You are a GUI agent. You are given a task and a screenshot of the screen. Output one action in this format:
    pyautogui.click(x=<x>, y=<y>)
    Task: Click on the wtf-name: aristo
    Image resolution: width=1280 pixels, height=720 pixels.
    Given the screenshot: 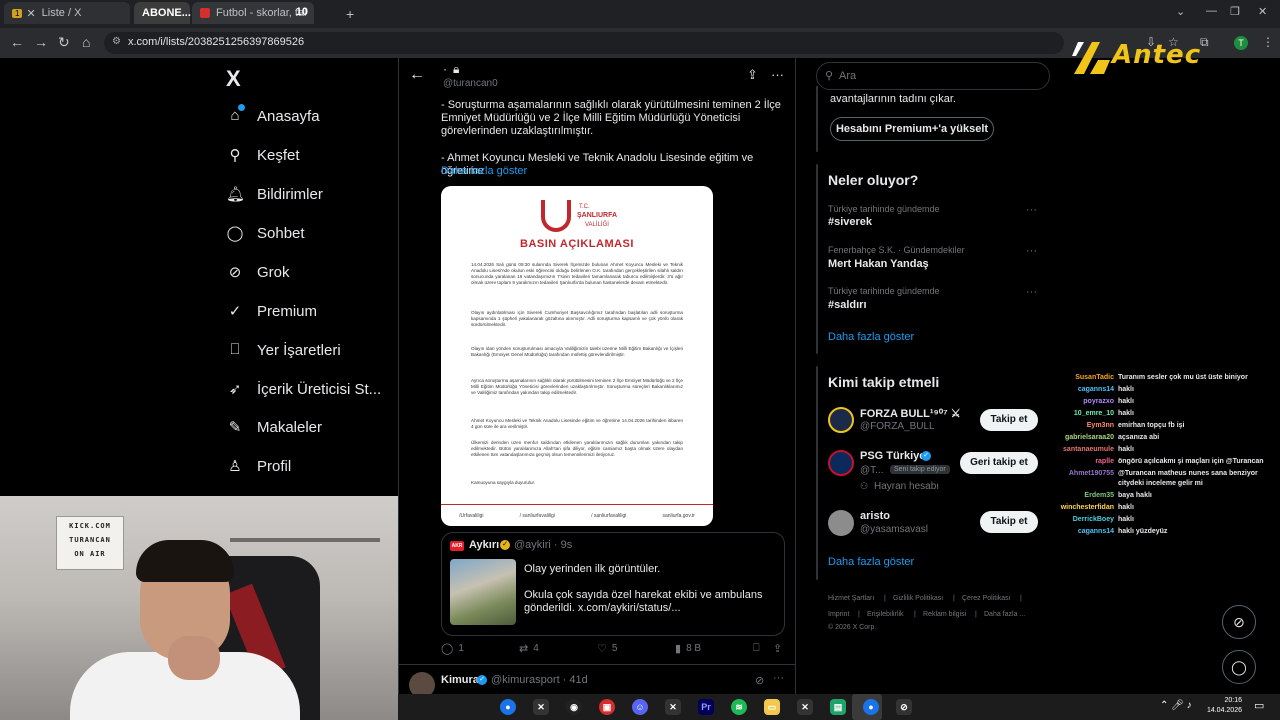 What is the action you would take?
    pyautogui.click(x=875, y=516)
    